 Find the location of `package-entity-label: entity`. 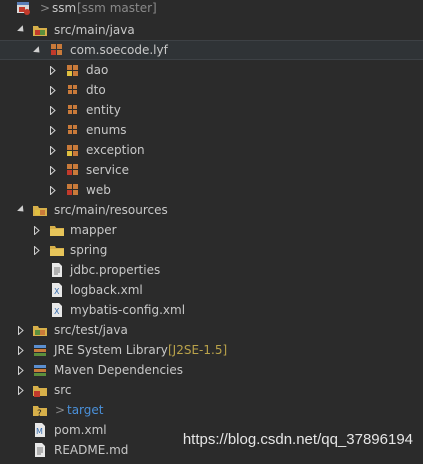

package-entity-label: entity is located at coordinates (103, 110).